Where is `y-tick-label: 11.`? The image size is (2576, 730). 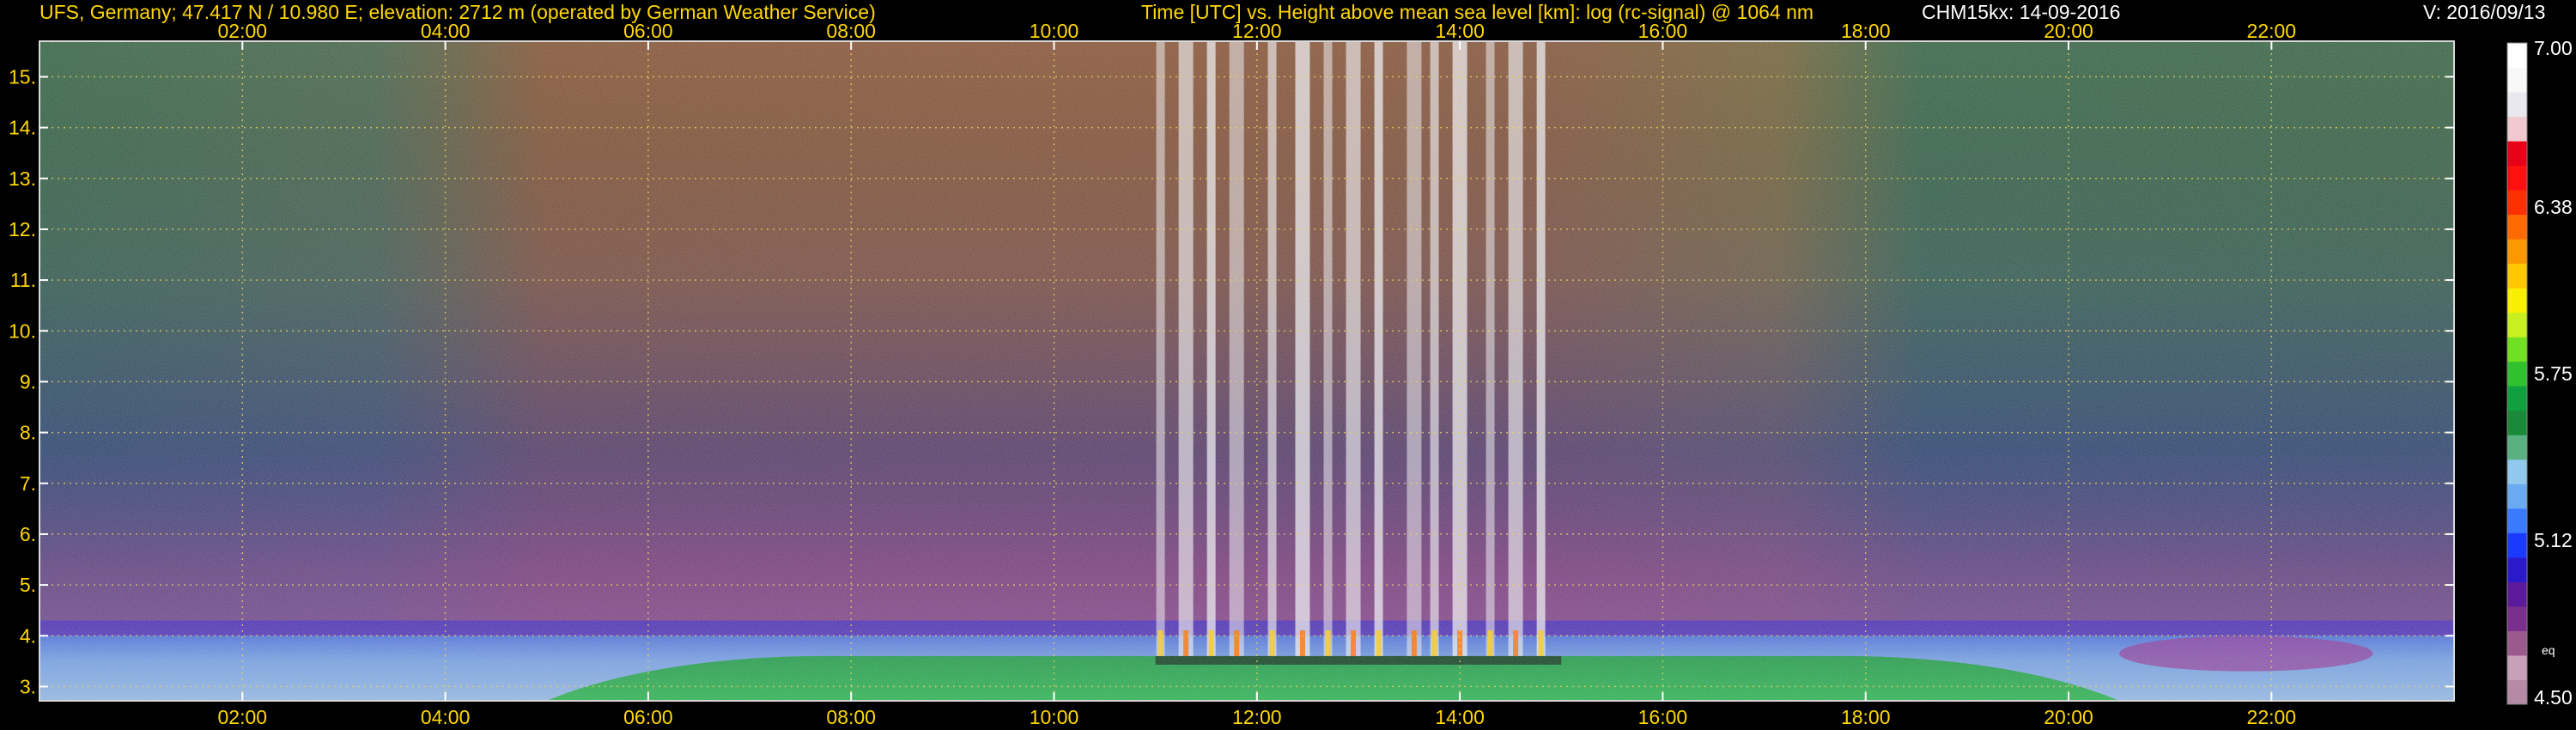 y-tick-label: 11. is located at coordinates (23, 280).